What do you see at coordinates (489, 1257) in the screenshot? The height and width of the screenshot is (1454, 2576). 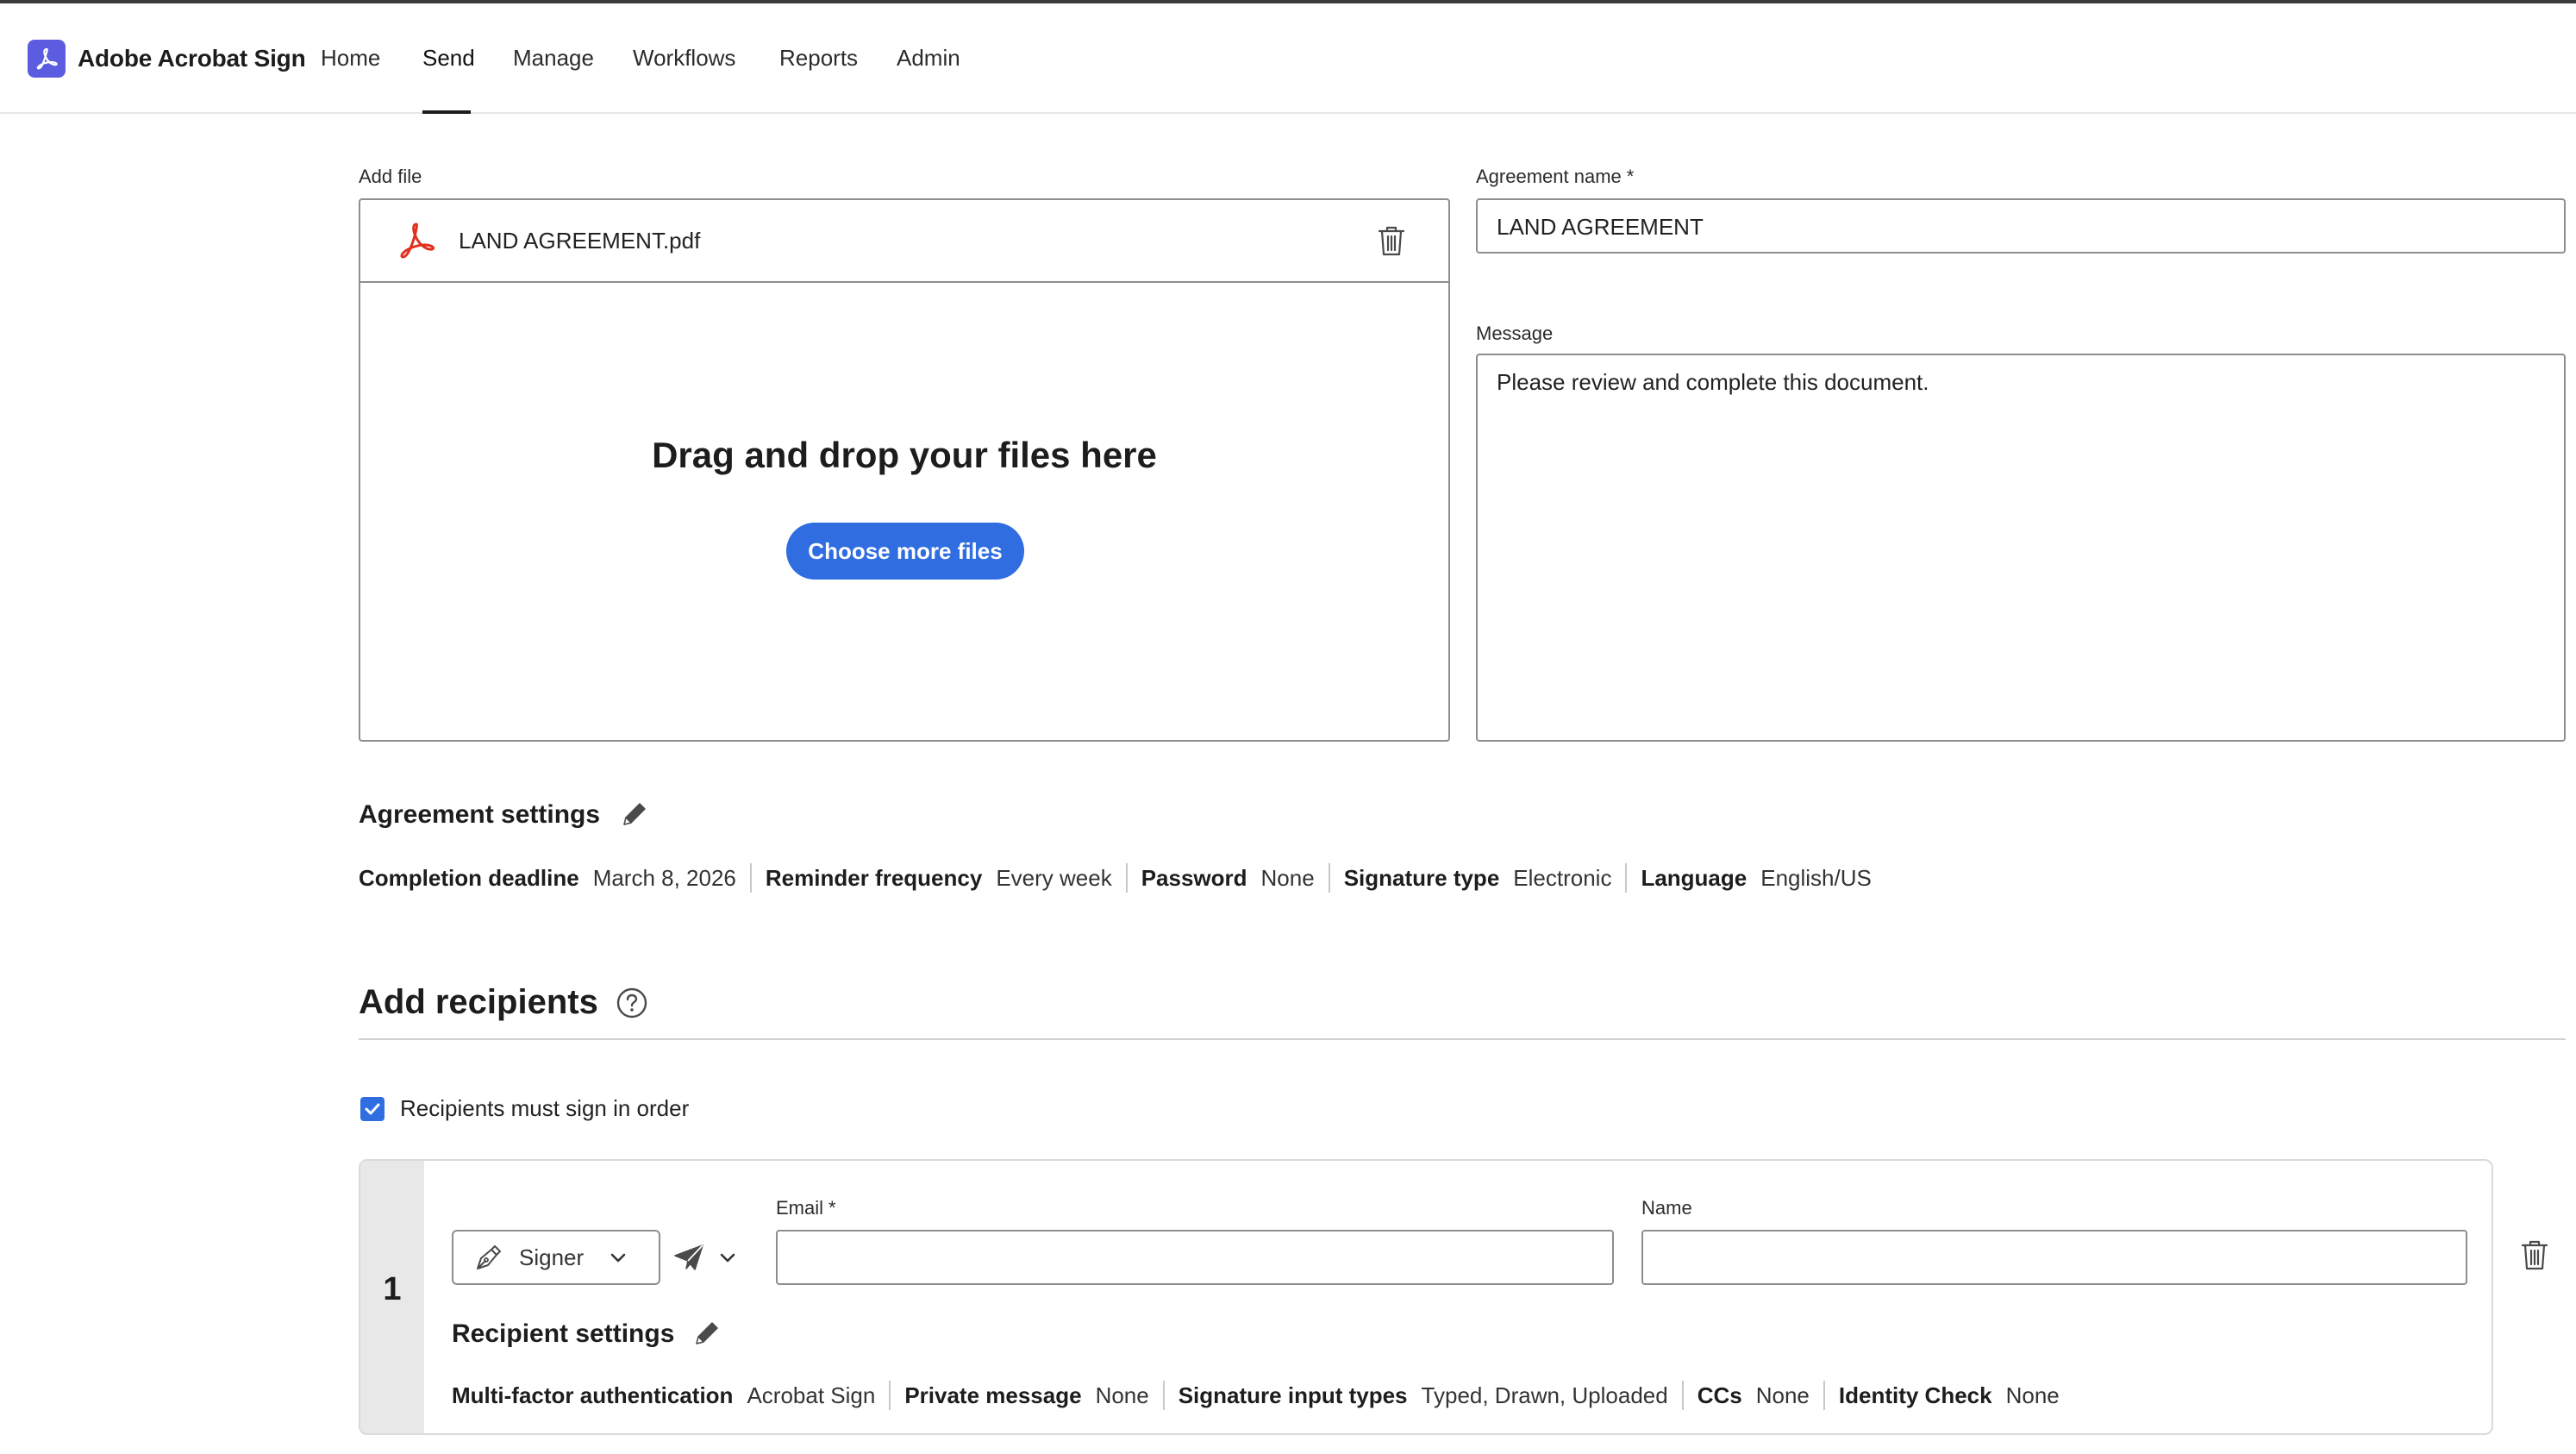 I see `pen-nib-icon` at bounding box center [489, 1257].